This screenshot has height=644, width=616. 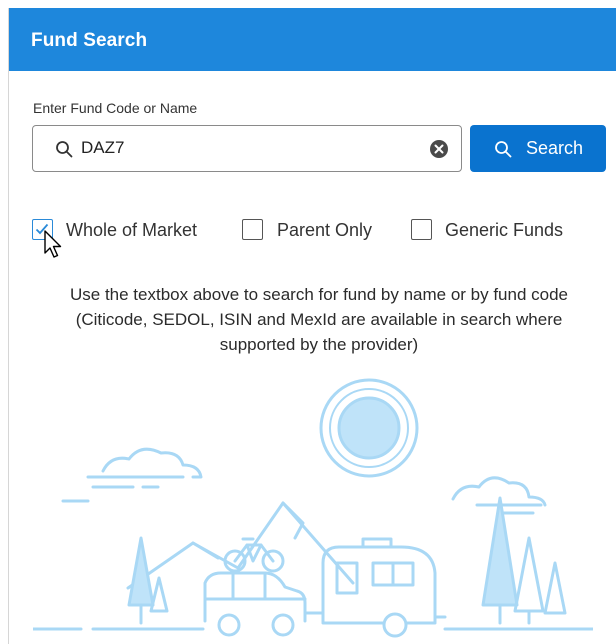 I want to click on search-button: Search, so click(x=538, y=148).